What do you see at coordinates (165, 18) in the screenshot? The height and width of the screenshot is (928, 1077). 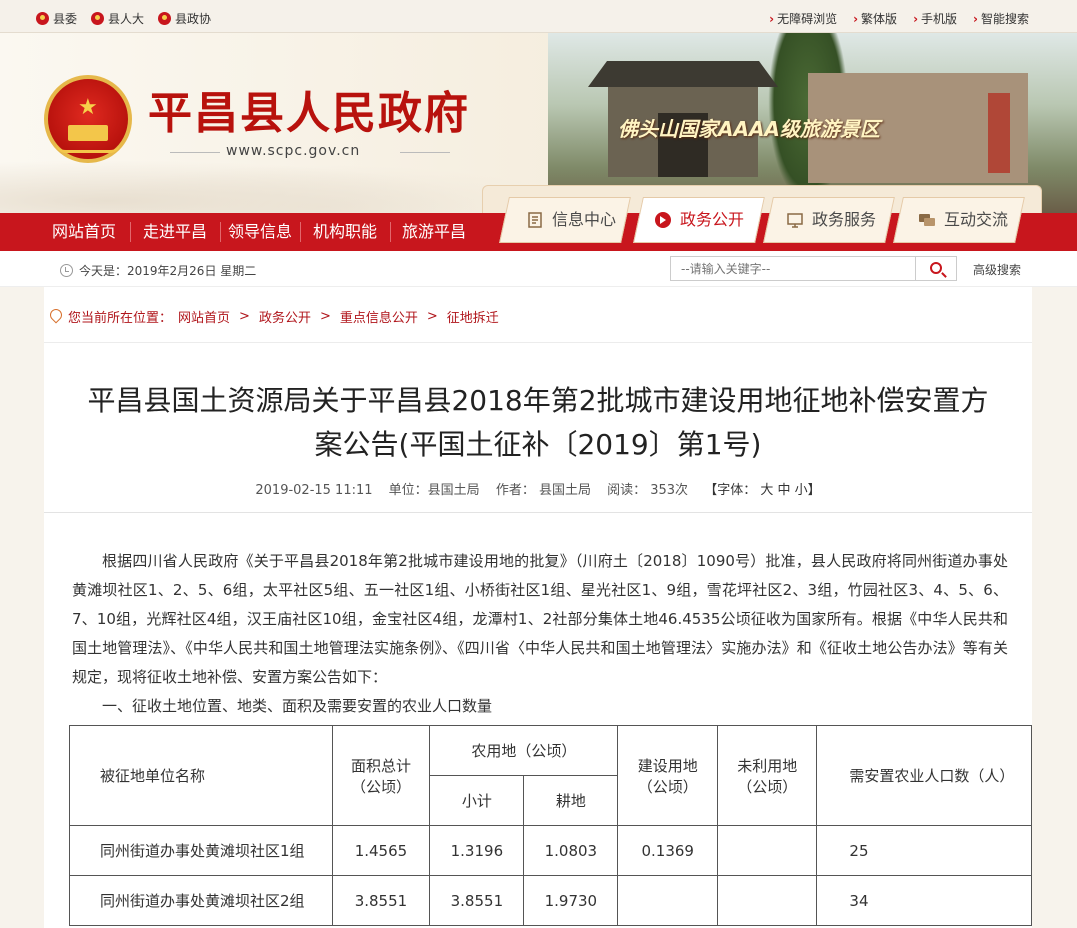 I see `cppcc-emblem-icon` at bounding box center [165, 18].